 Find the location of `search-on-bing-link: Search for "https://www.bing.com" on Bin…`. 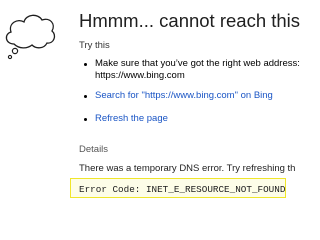

search-on-bing-link: Search for "https://www.bing.com" on Bin… is located at coordinates (184, 96).